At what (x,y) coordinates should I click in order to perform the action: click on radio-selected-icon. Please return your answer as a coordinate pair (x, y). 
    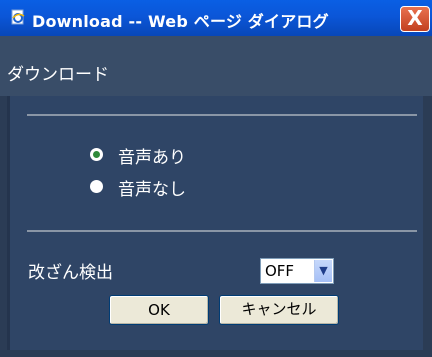
    Looking at the image, I should click on (96, 154).